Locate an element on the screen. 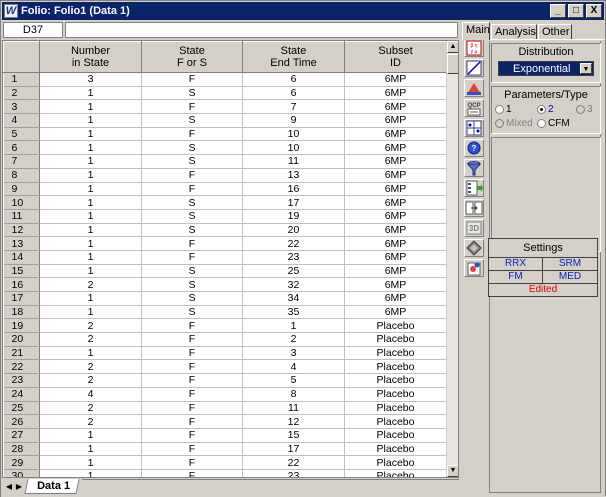 This screenshot has height=497, width=606. table-row: 14 1 F 23 6MP is located at coordinates (225, 257).